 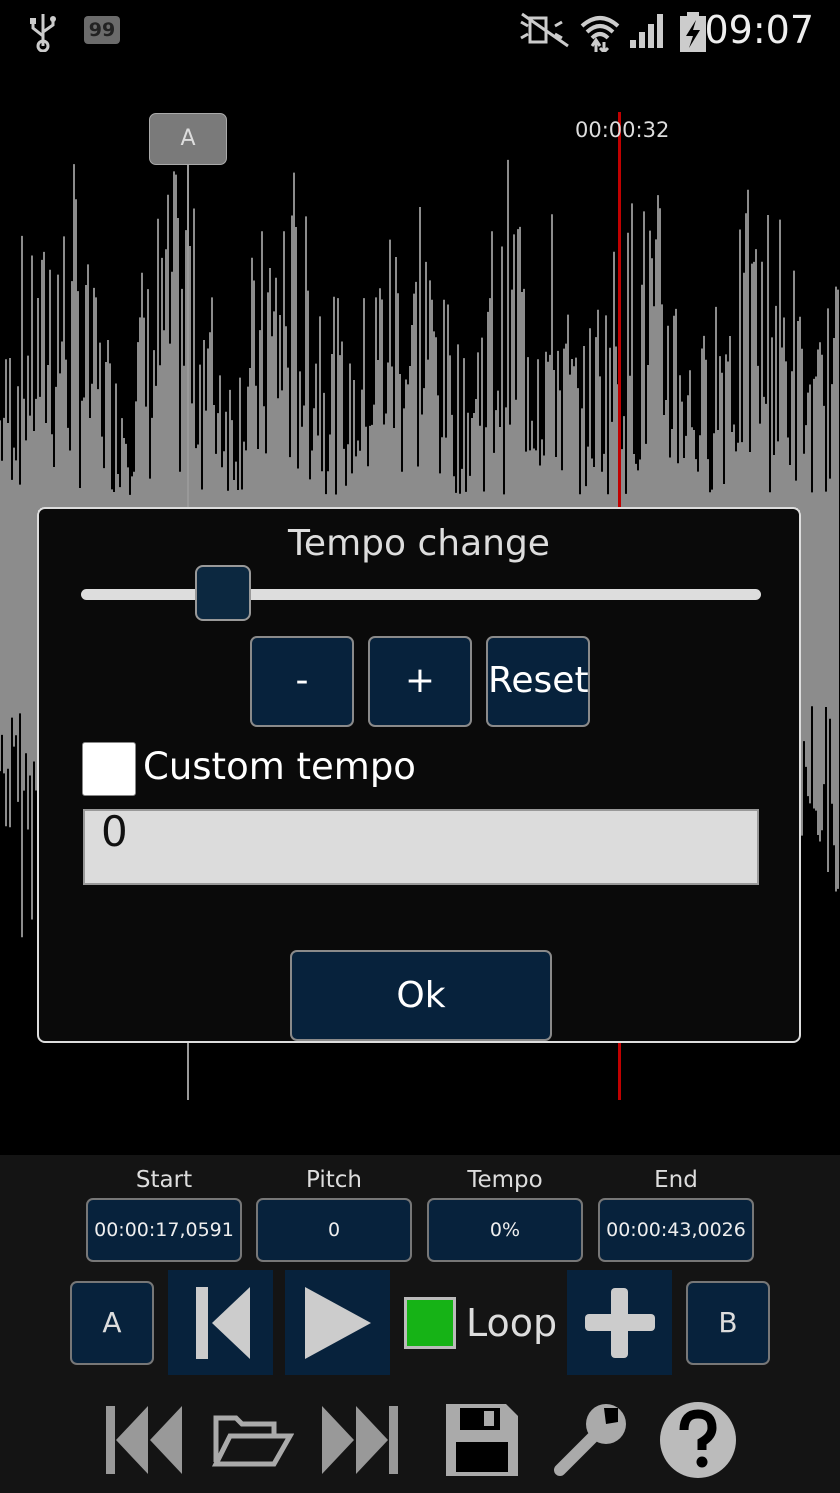 I want to click on play-icon, so click(x=338, y=1323).